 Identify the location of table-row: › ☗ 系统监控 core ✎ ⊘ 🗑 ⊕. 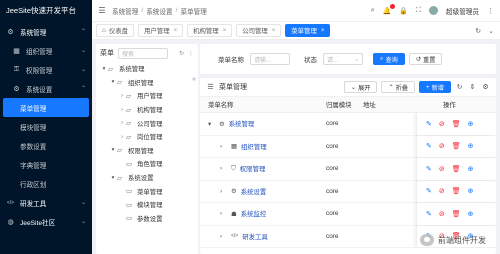
(348, 214).